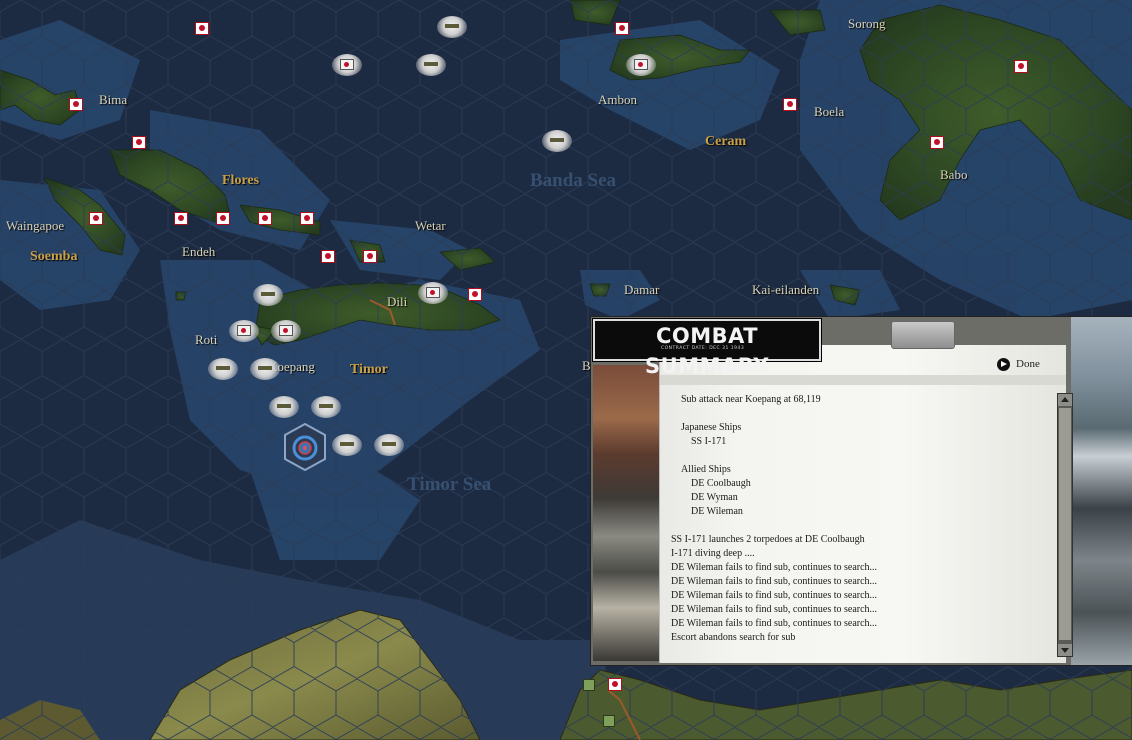 This screenshot has width=1132, height=740. What do you see at coordinates (449, 484) in the screenshot?
I see `sea-label: Timor Sea` at bounding box center [449, 484].